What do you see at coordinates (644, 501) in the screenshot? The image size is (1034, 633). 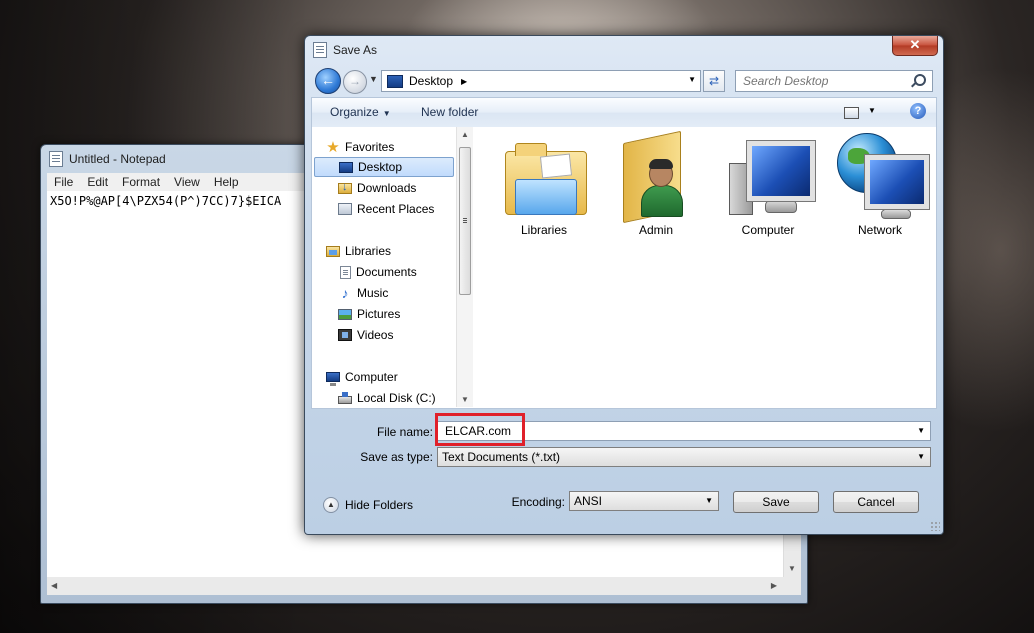 I see `encoding-select: ANSI ▼` at bounding box center [644, 501].